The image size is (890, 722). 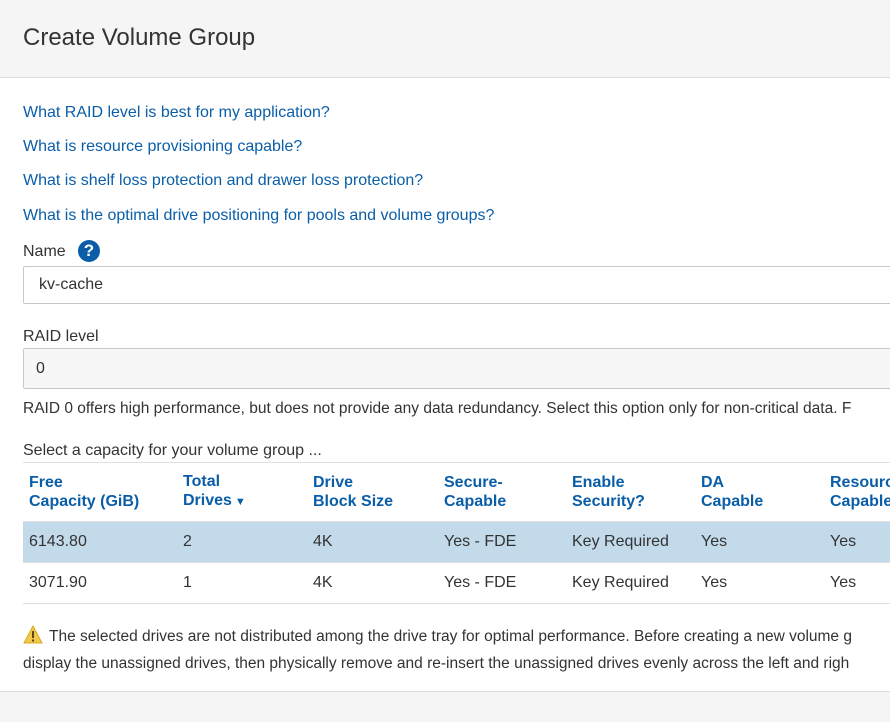 What do you see at coordinates (456, 368) in the screenshot?
I see `raid-level-select: 0` at bounding box center [456, 368].